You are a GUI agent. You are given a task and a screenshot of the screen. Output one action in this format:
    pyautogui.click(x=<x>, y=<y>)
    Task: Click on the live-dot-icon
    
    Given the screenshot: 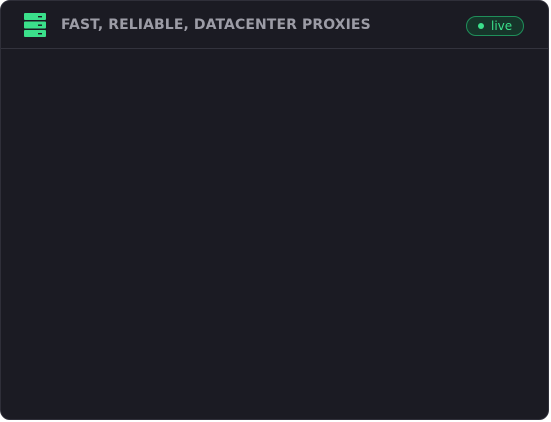 What is the action you would take?
    pyautogui.click(x=481, y=26)
    